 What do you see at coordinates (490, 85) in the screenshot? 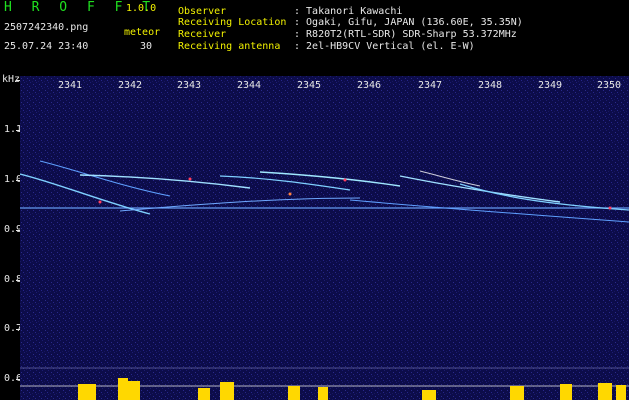
I see `x-tick-label: 2348` at bounding box center [490, 85].